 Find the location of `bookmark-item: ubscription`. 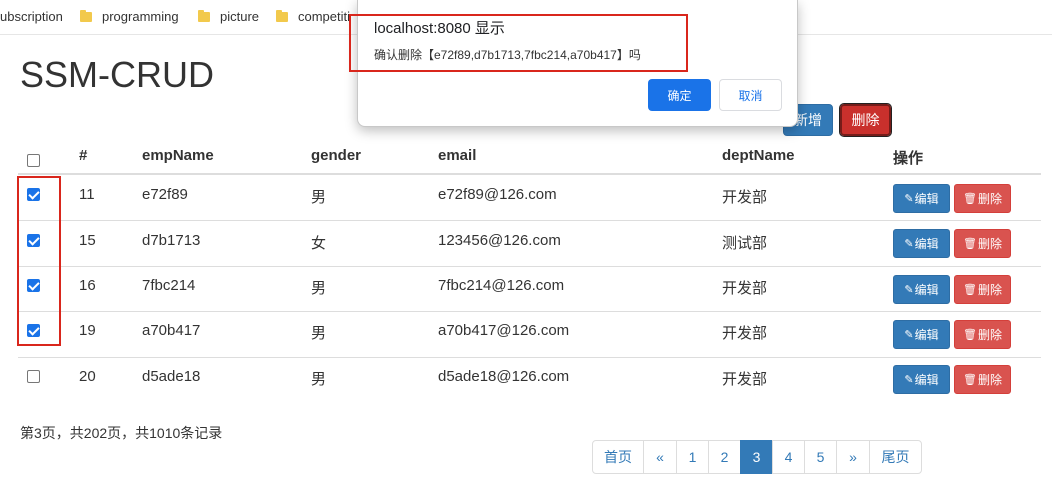

bookmark-item: ubscription is located at coordinates (31, 16).